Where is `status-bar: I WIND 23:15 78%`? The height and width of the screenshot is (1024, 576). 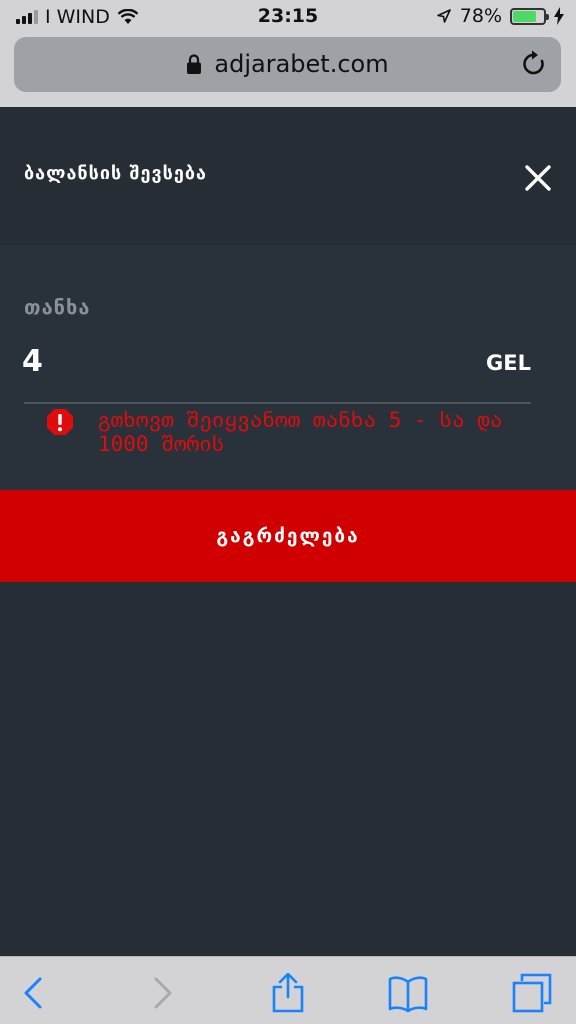 status-bar: I WIND 23:15 78% is located at coordinates (288, 17).